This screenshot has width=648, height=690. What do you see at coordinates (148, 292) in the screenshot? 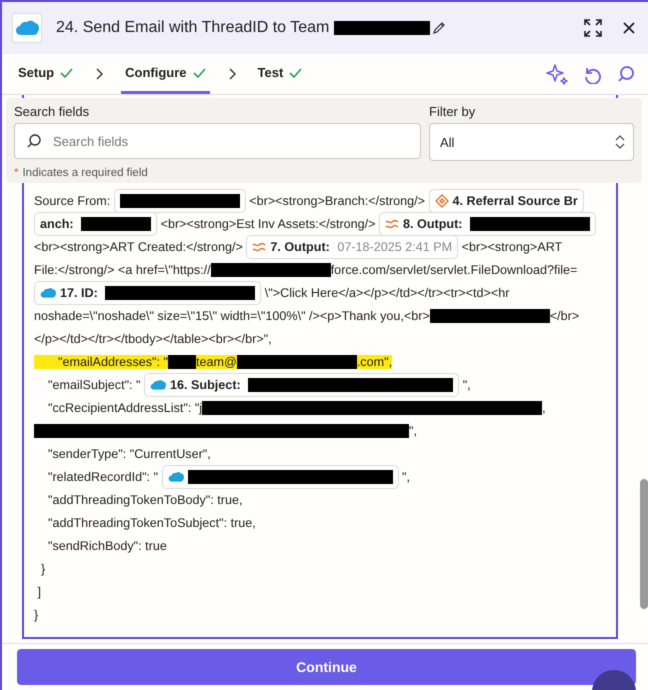
I see `data-pill: 17. ID:` at bounding box center [148, 292].